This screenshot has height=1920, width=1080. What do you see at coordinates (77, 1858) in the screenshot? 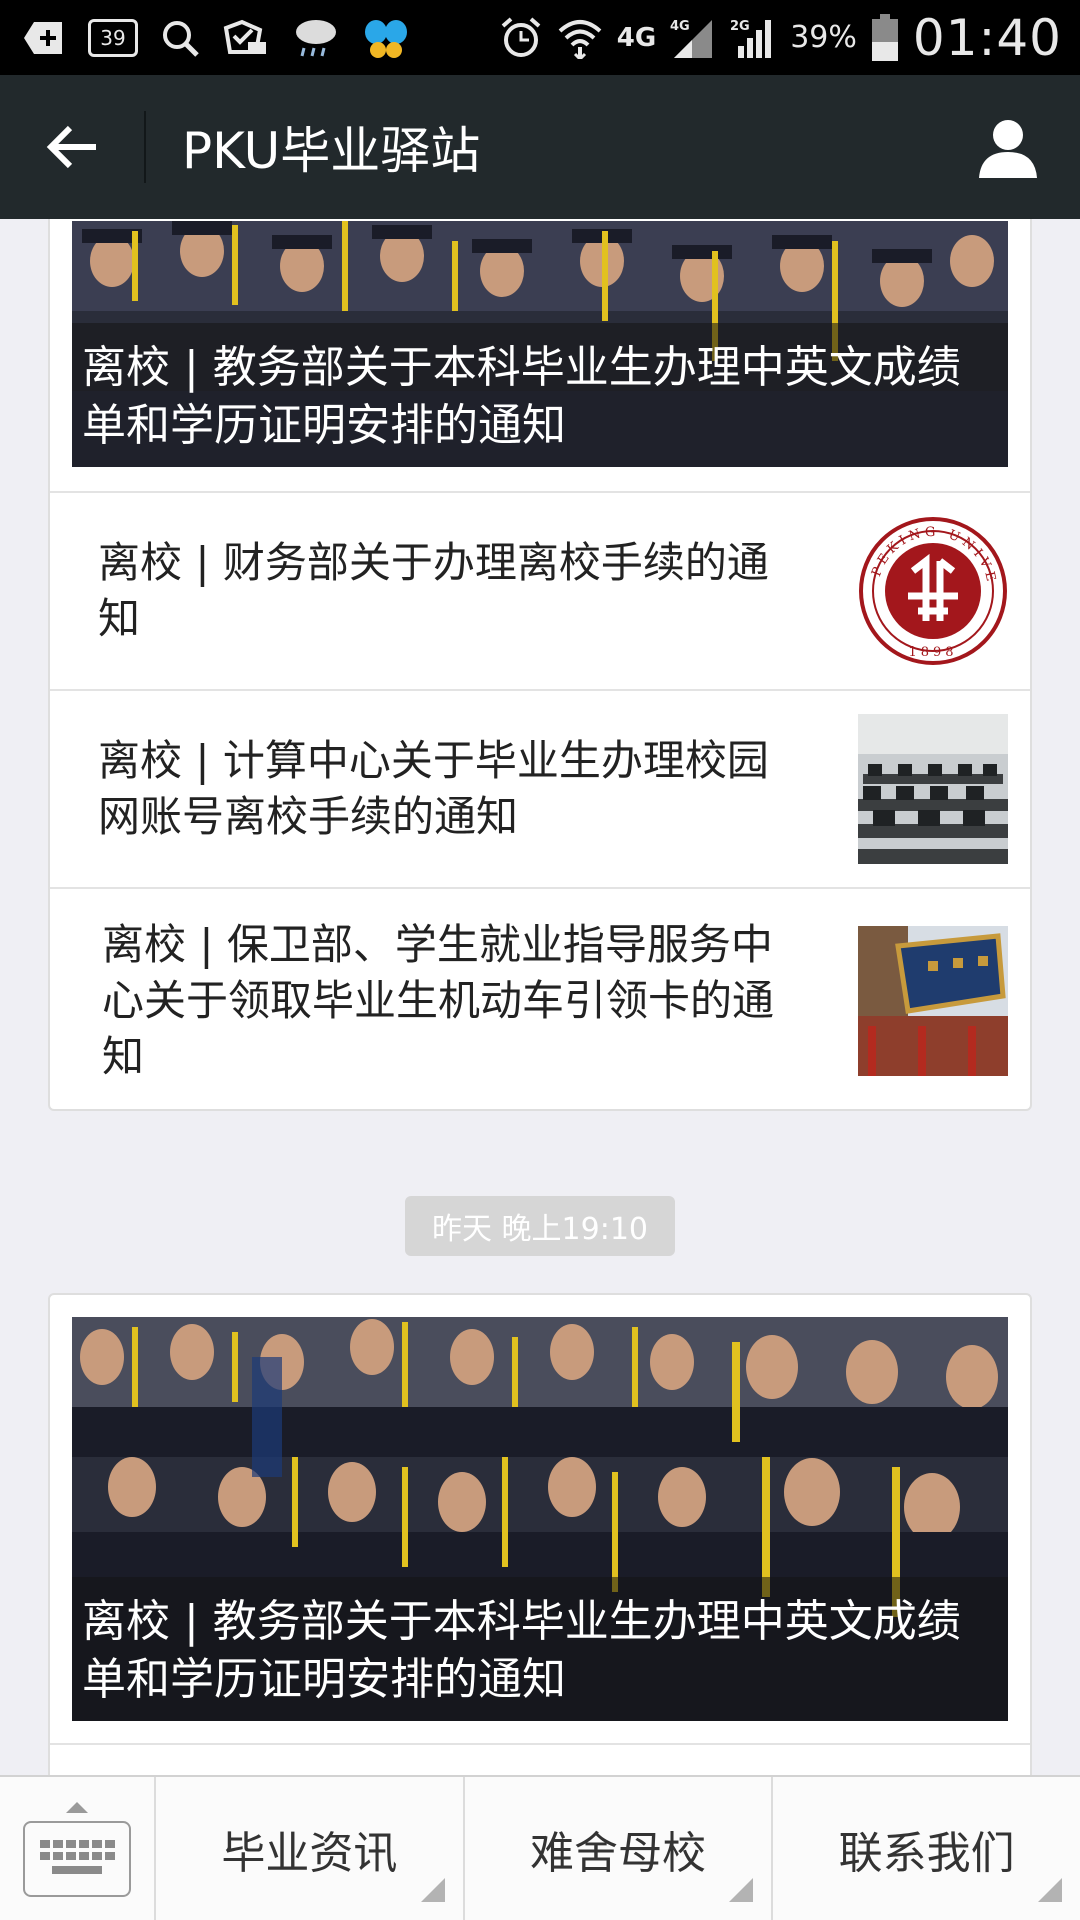
I see `keyboard-icon` at bounding box center [77, 1858].